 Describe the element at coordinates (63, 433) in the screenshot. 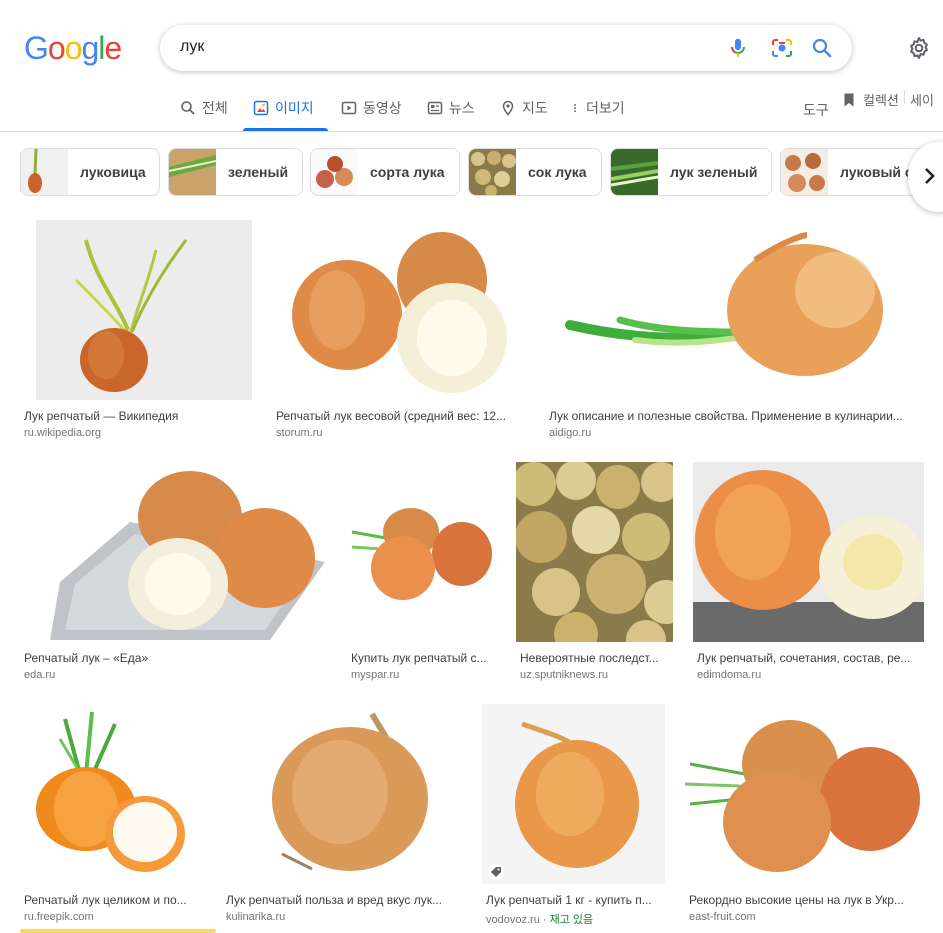

I see `result-site: ru.wikipedia.org` at that location.